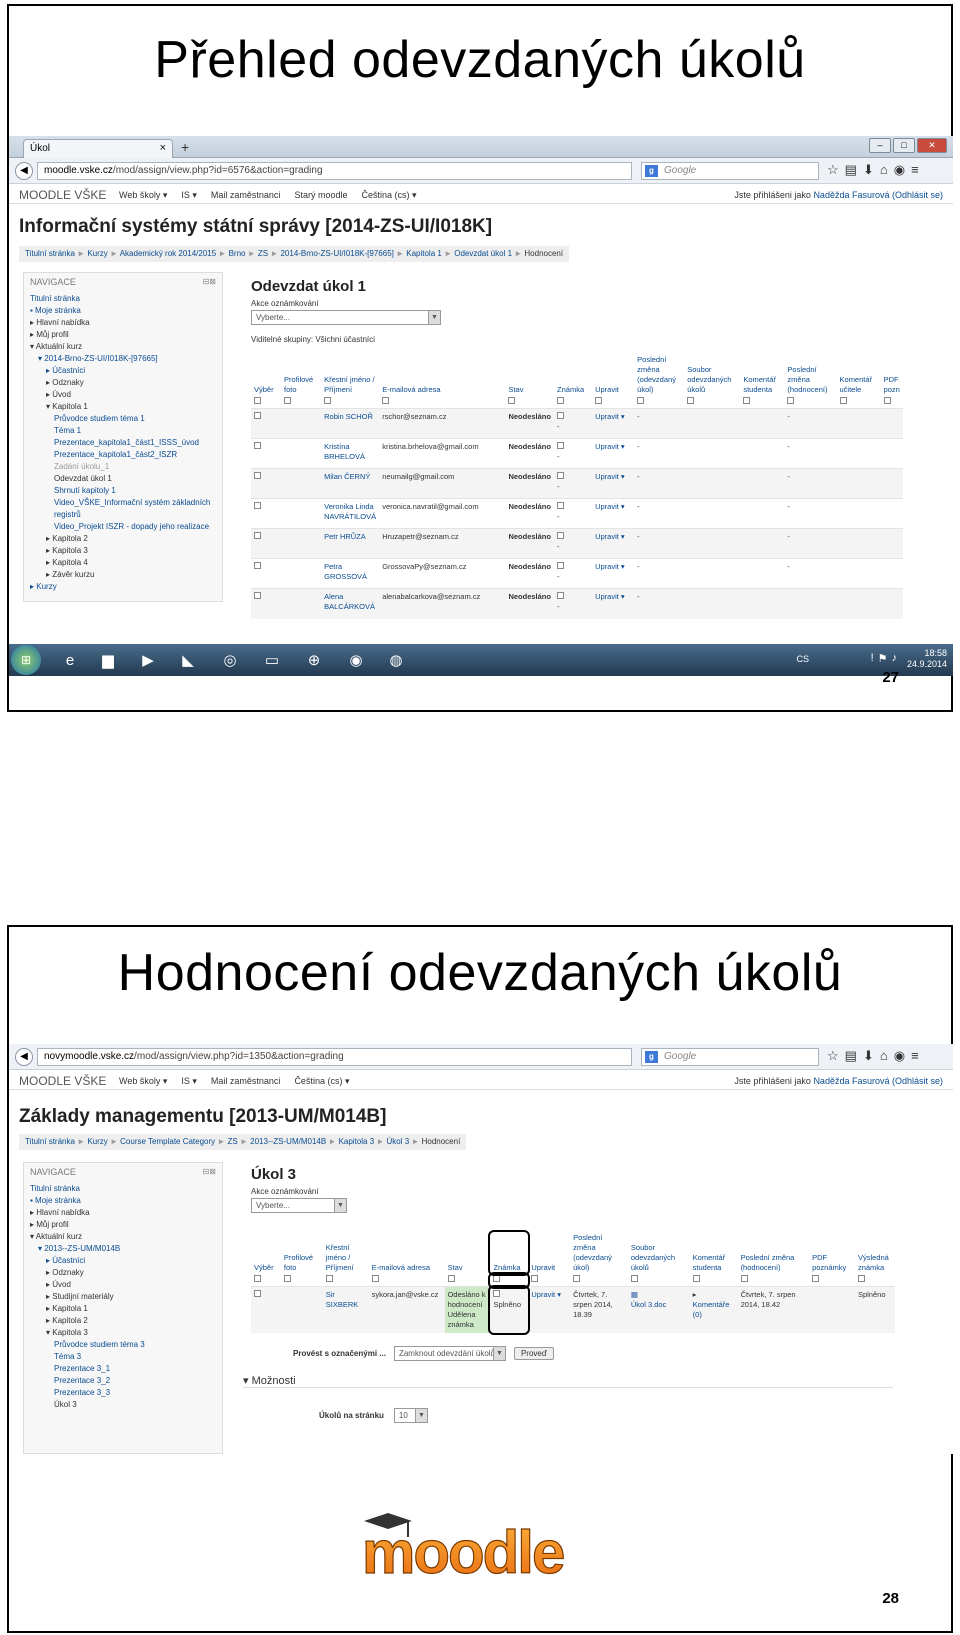 The width and height of the screenshot is (960, 1635). Describe the element at coordinates (123, 1393) in the screenshot. I see `nav-item: Prezentace 3_3` at that location.